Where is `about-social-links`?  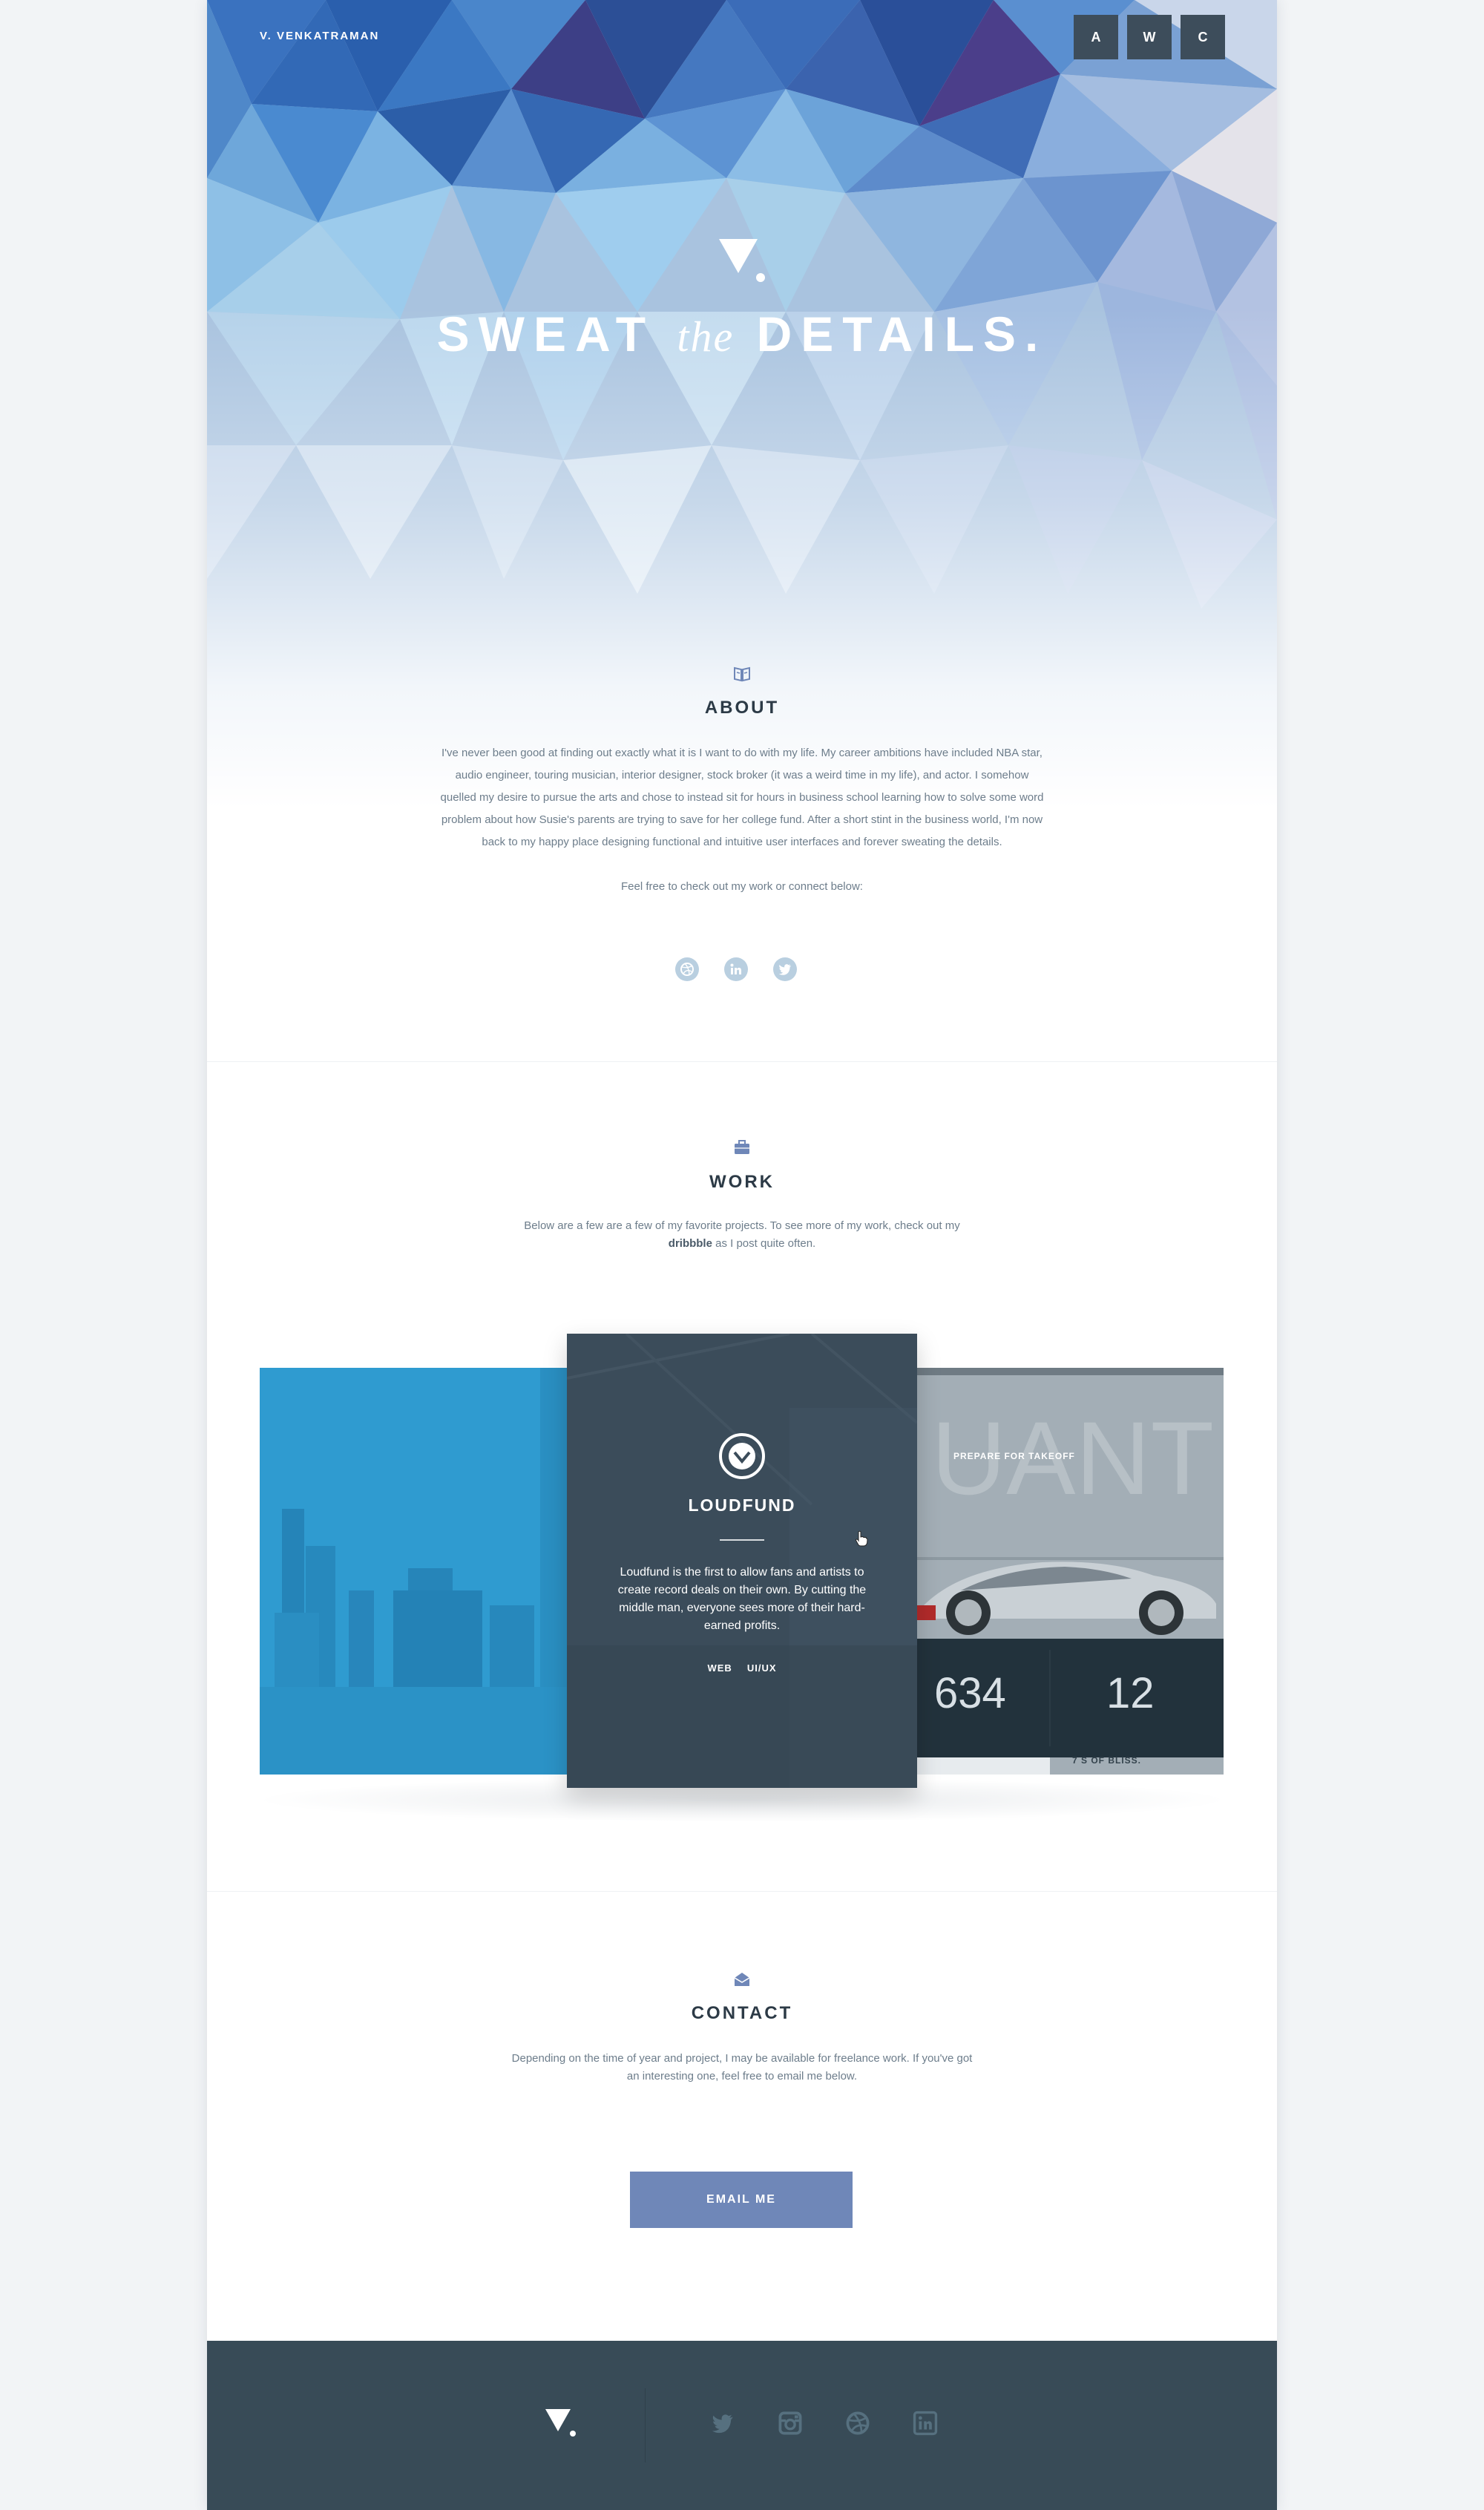
about-social-links is located at coordinates (736, 969).